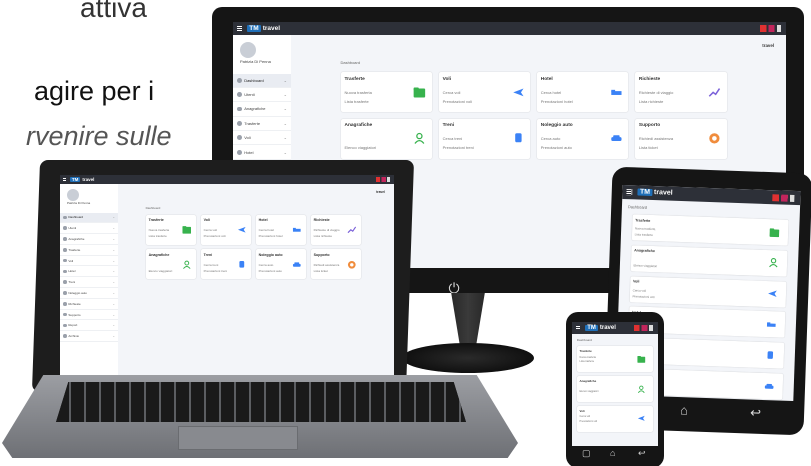 Image resolution: width=811 pixels, height=466 pixels. I want to click on sidebar-item-archivio: Archivio ⌄, so click(89, 337).